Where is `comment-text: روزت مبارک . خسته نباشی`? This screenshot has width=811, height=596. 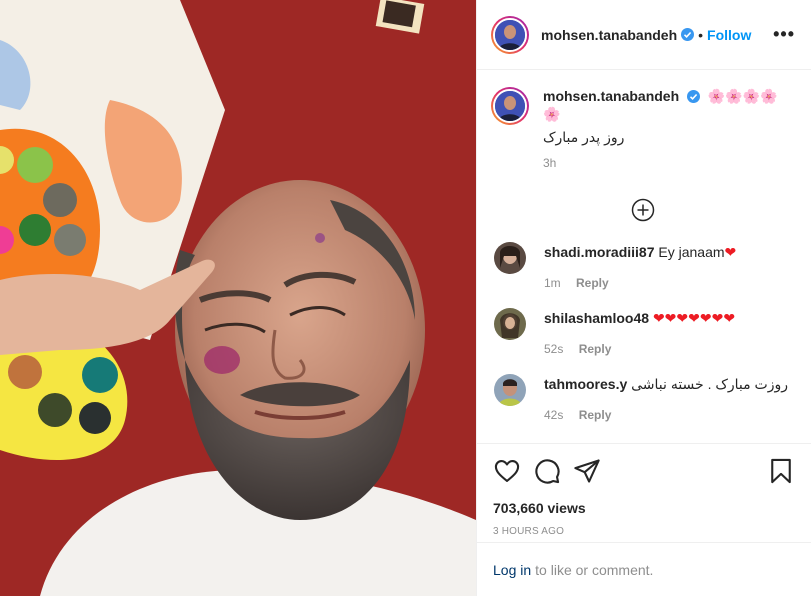 comment-text: روزت مبارک . خسته نباشی is located at coordinates (709, 384).